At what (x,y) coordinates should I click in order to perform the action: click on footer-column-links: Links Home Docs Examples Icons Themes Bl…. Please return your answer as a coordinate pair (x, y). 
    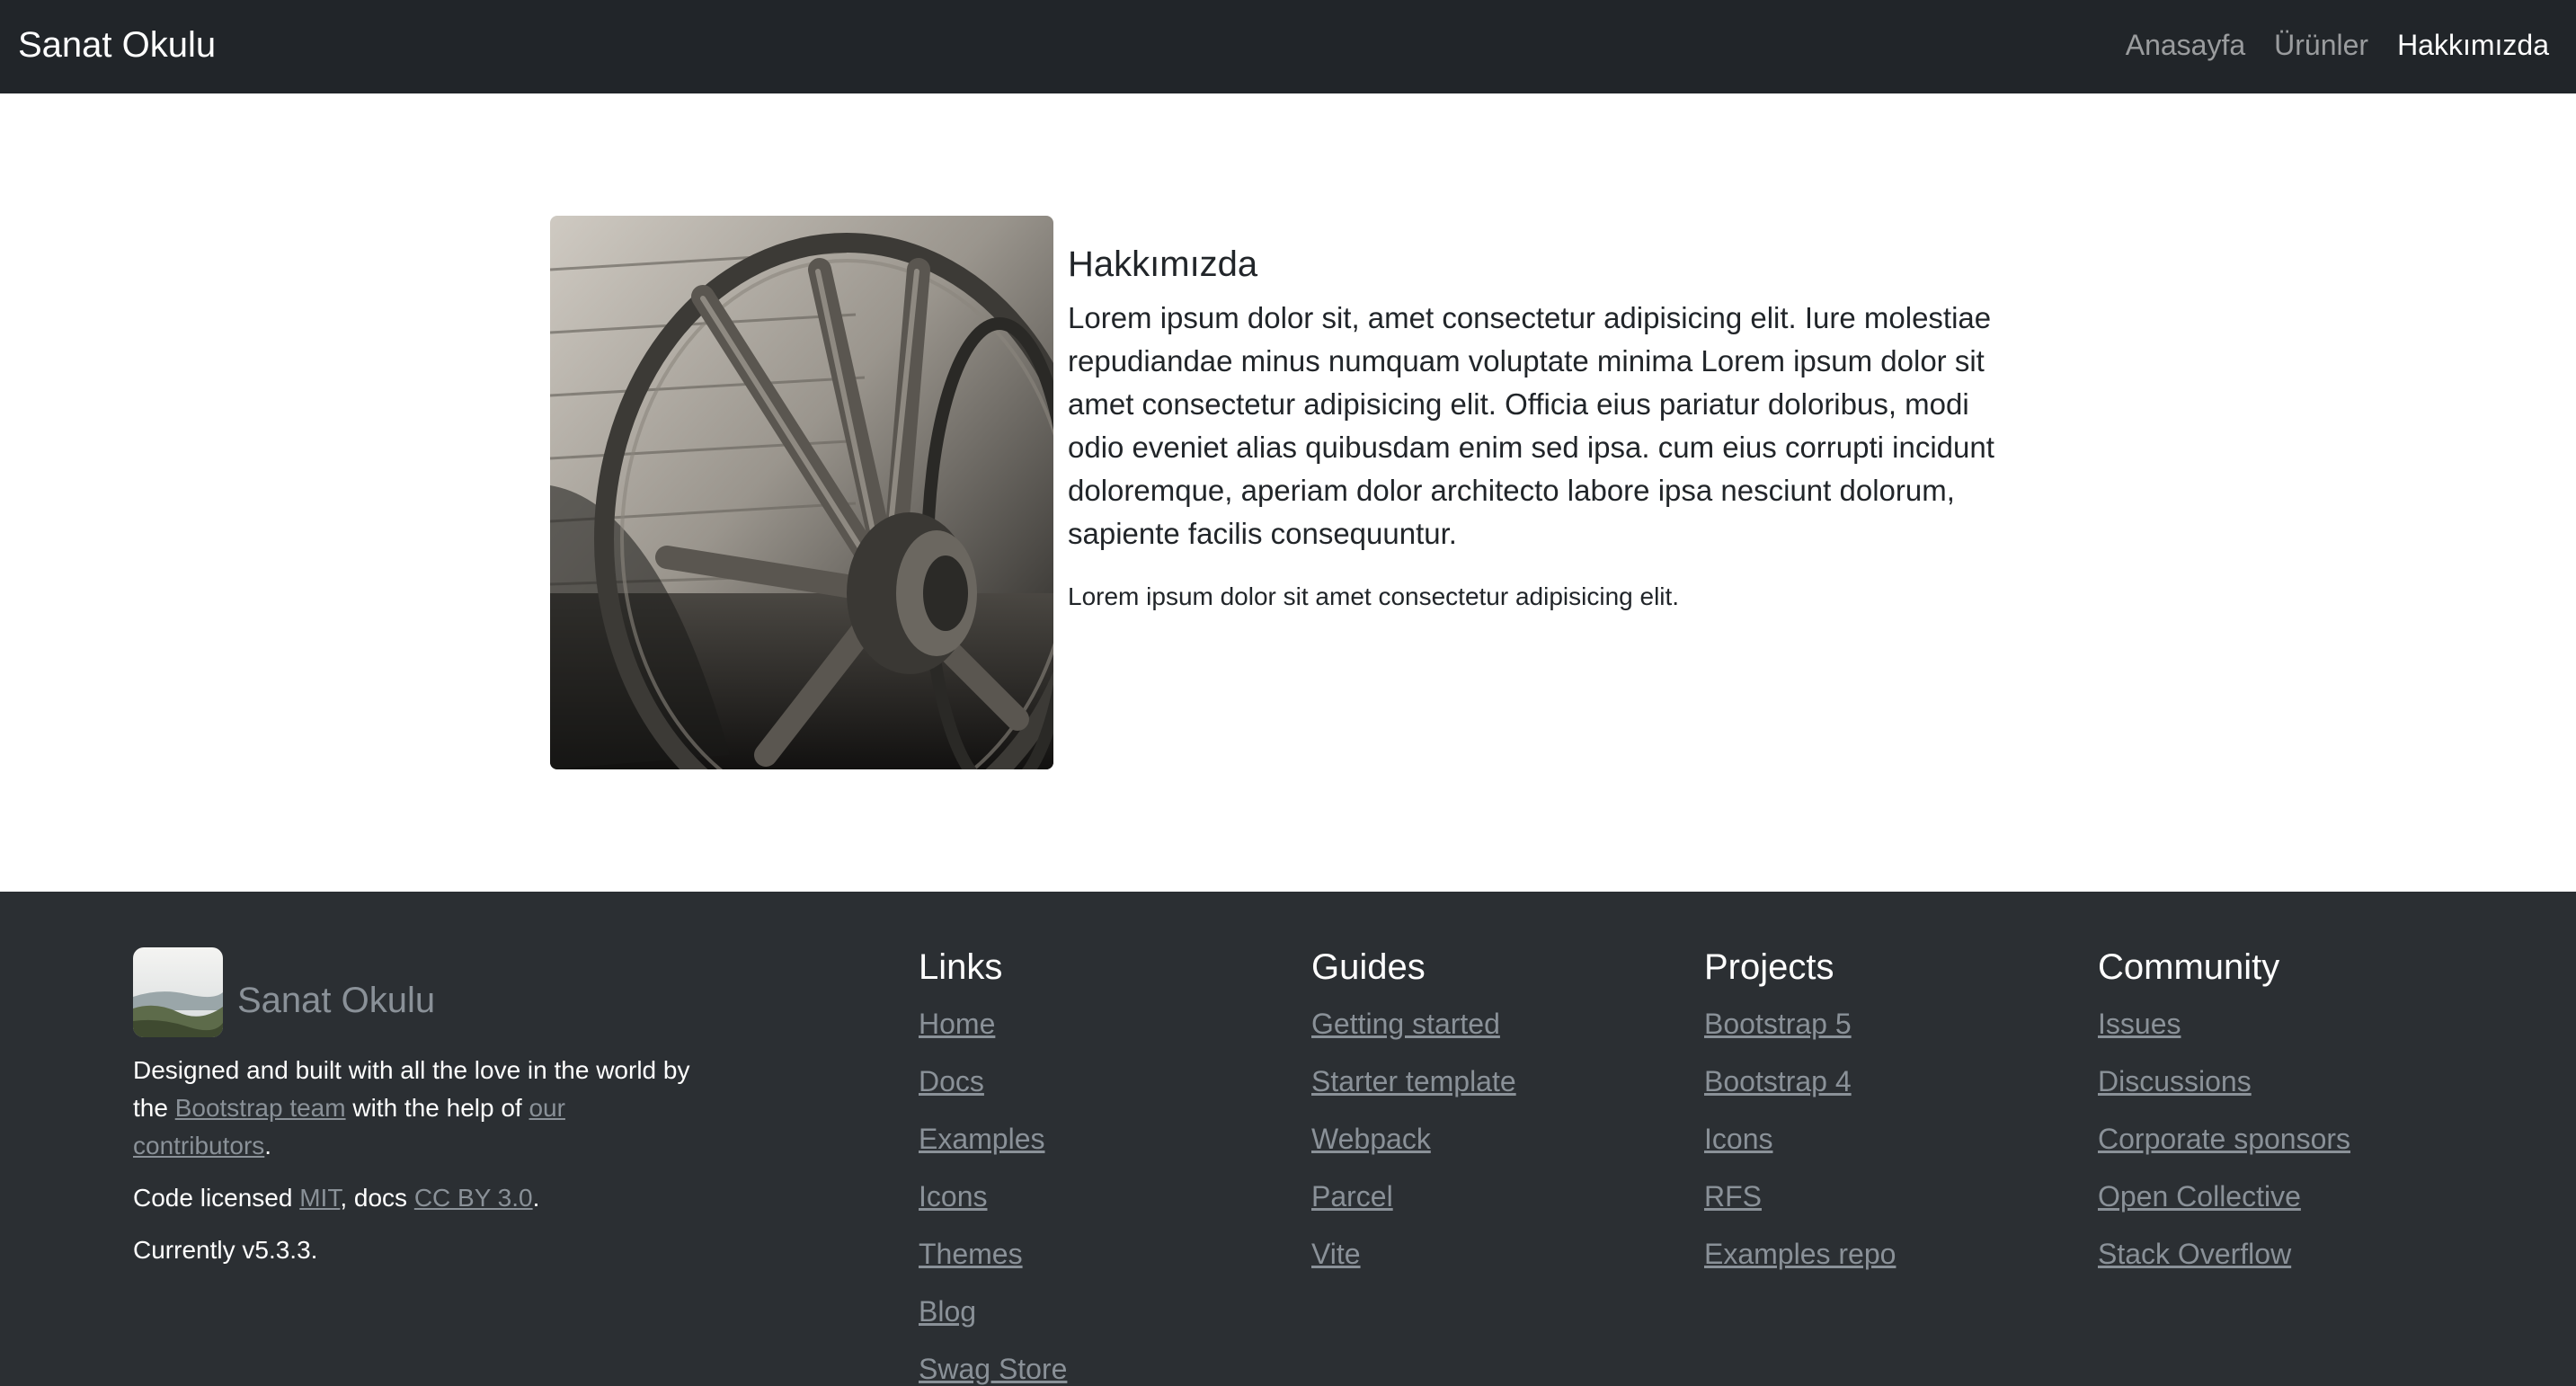
    Looking at the image, I should click on (993, 1166).